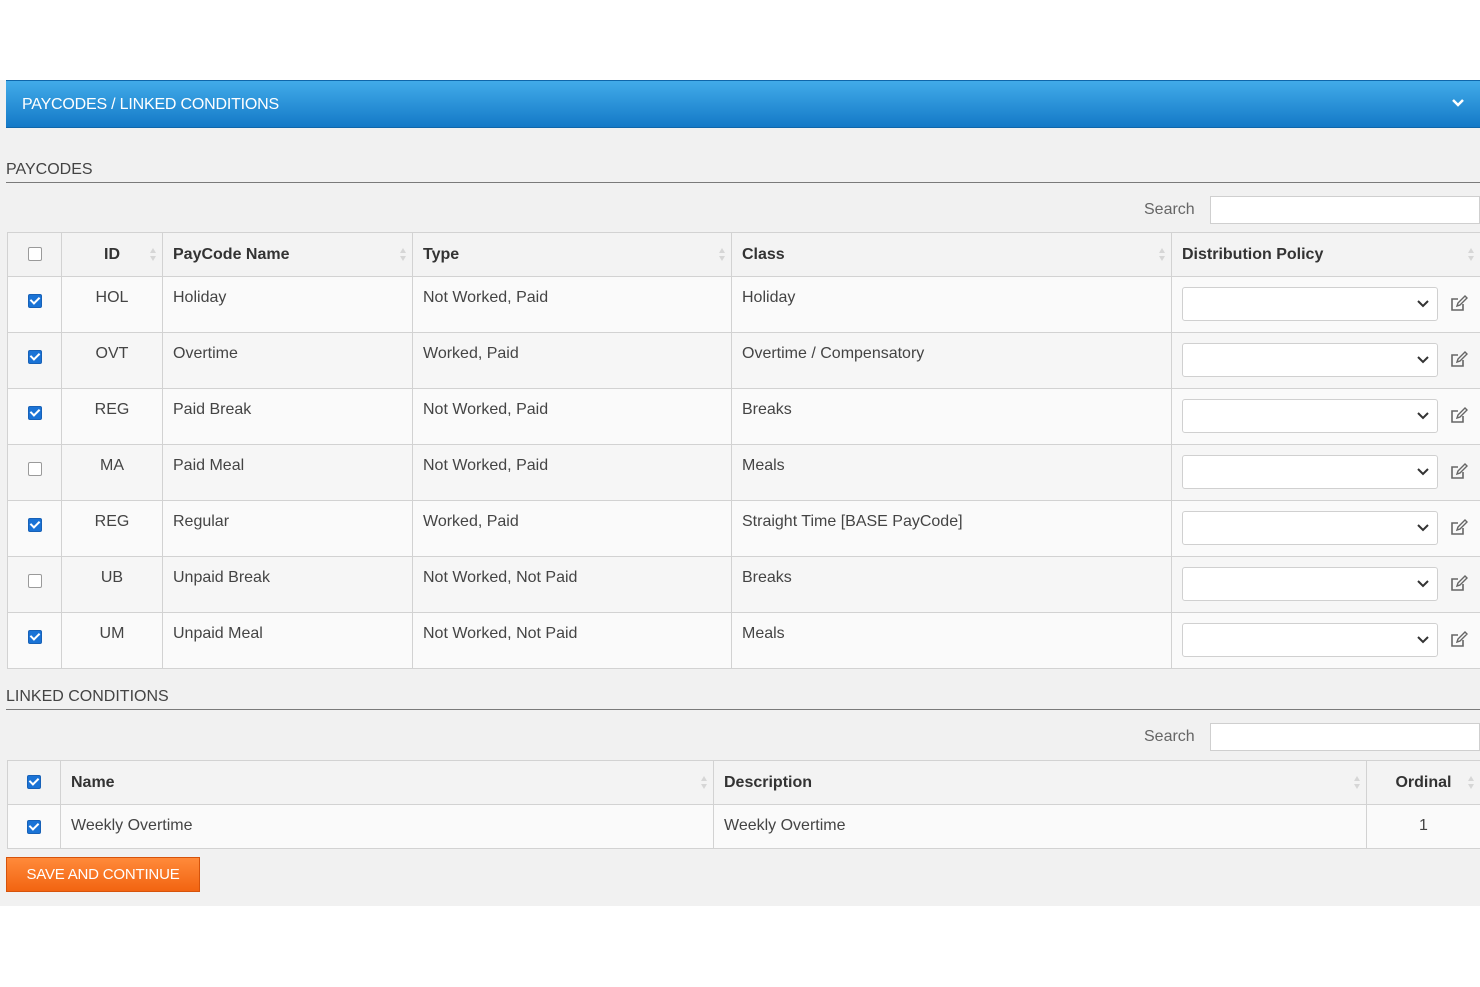  I want to click on paycode-name: Paid Break, so click(287, 416).